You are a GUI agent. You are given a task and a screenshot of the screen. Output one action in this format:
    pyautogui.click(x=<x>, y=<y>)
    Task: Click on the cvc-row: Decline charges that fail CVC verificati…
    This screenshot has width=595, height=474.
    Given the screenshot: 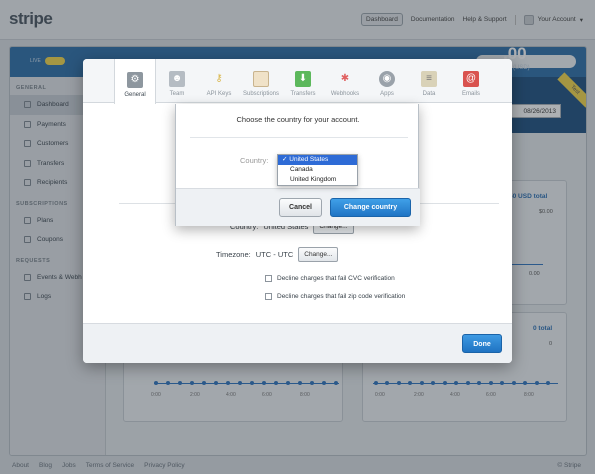 What is the action you would take?
    pyautogui.click(x=330, y=278)
    